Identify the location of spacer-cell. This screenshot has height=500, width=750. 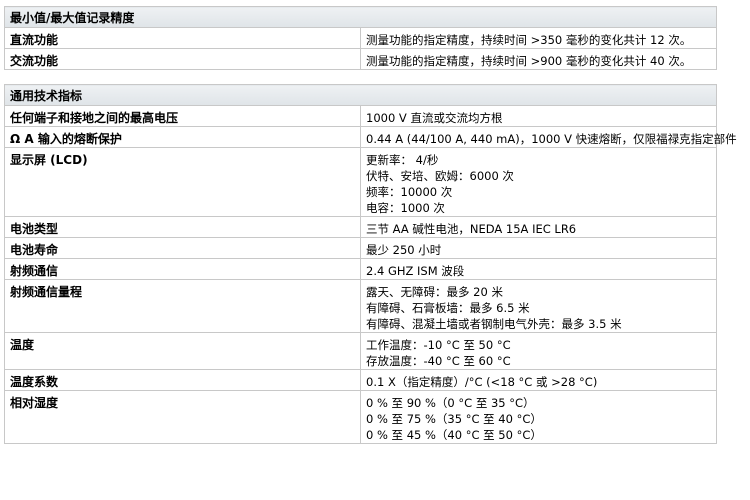
(360, 77).